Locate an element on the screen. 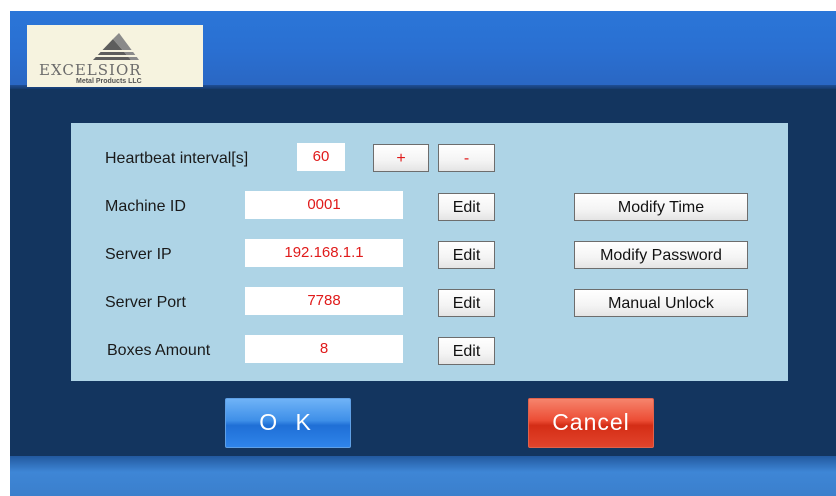 This screenshot has width=836, height=496. heartbeat-decrement-button: - is located at coordinates (466, 158).